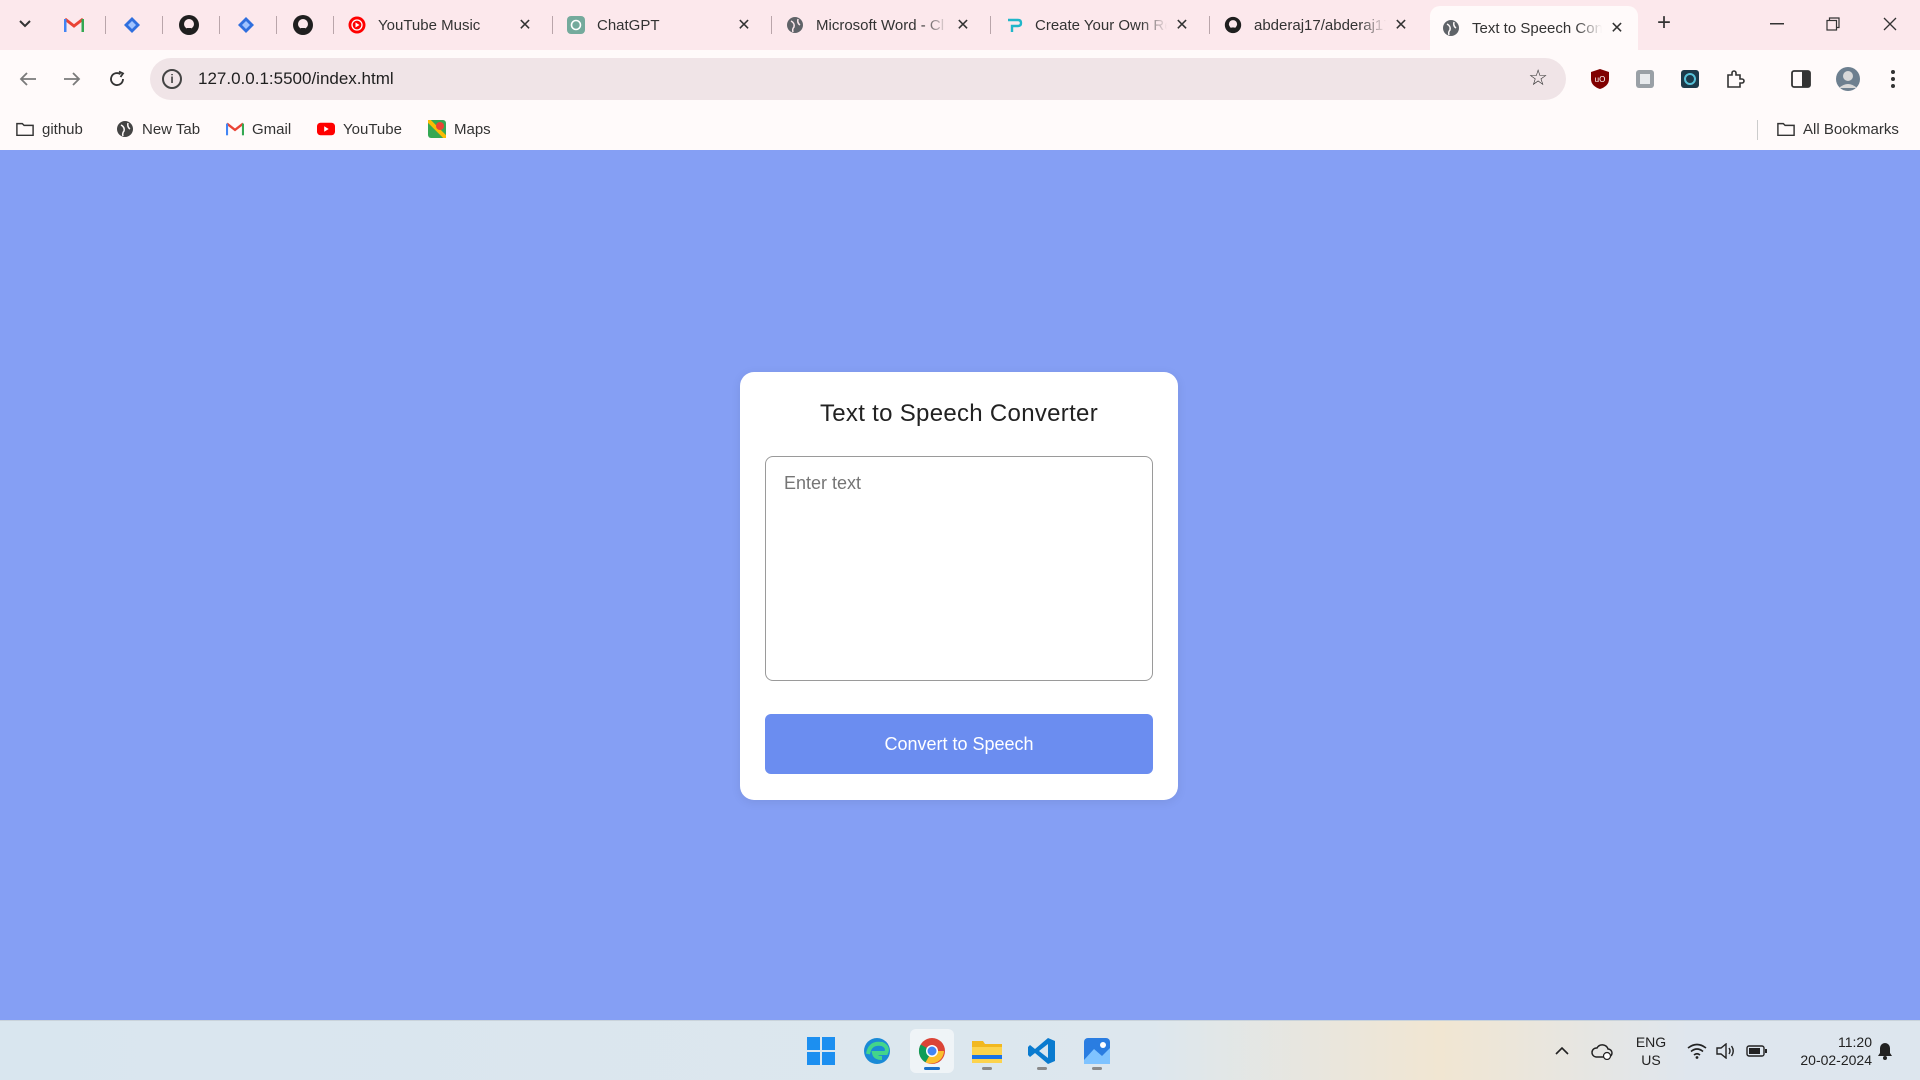  What do you see at coordinates (1826, 1051) in the screenshot?
I see `clock: 11:20 20-02-2024` at bounding box center [1826, 1051].